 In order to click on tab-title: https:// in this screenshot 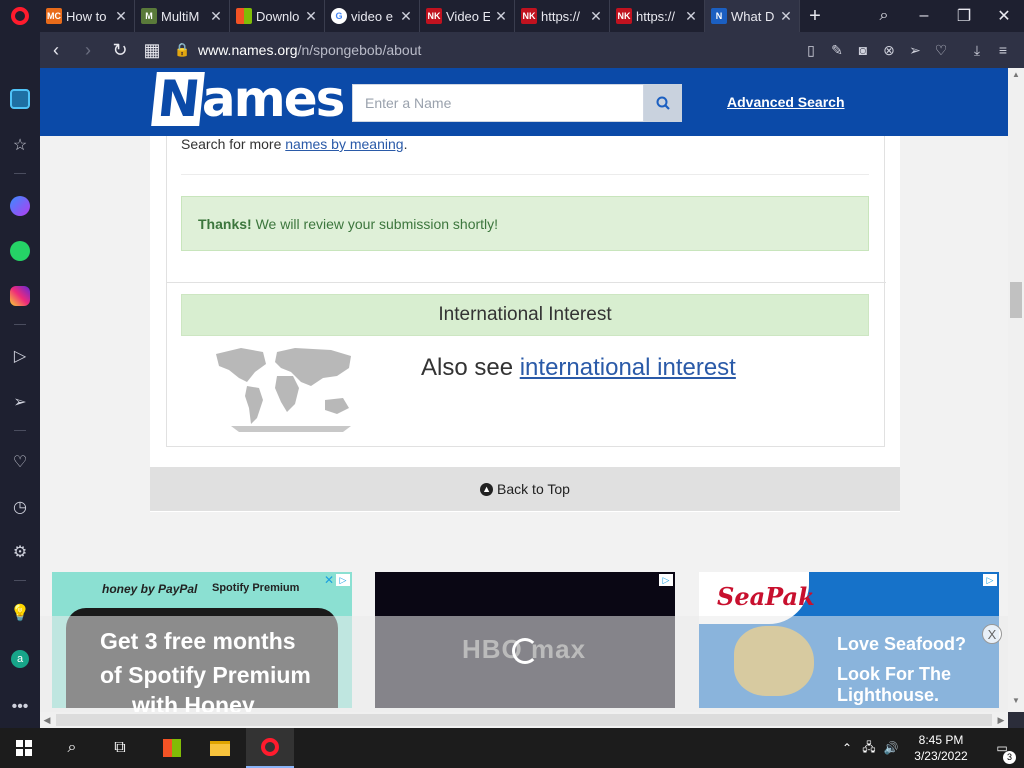, I will do `click(656, 16)`.